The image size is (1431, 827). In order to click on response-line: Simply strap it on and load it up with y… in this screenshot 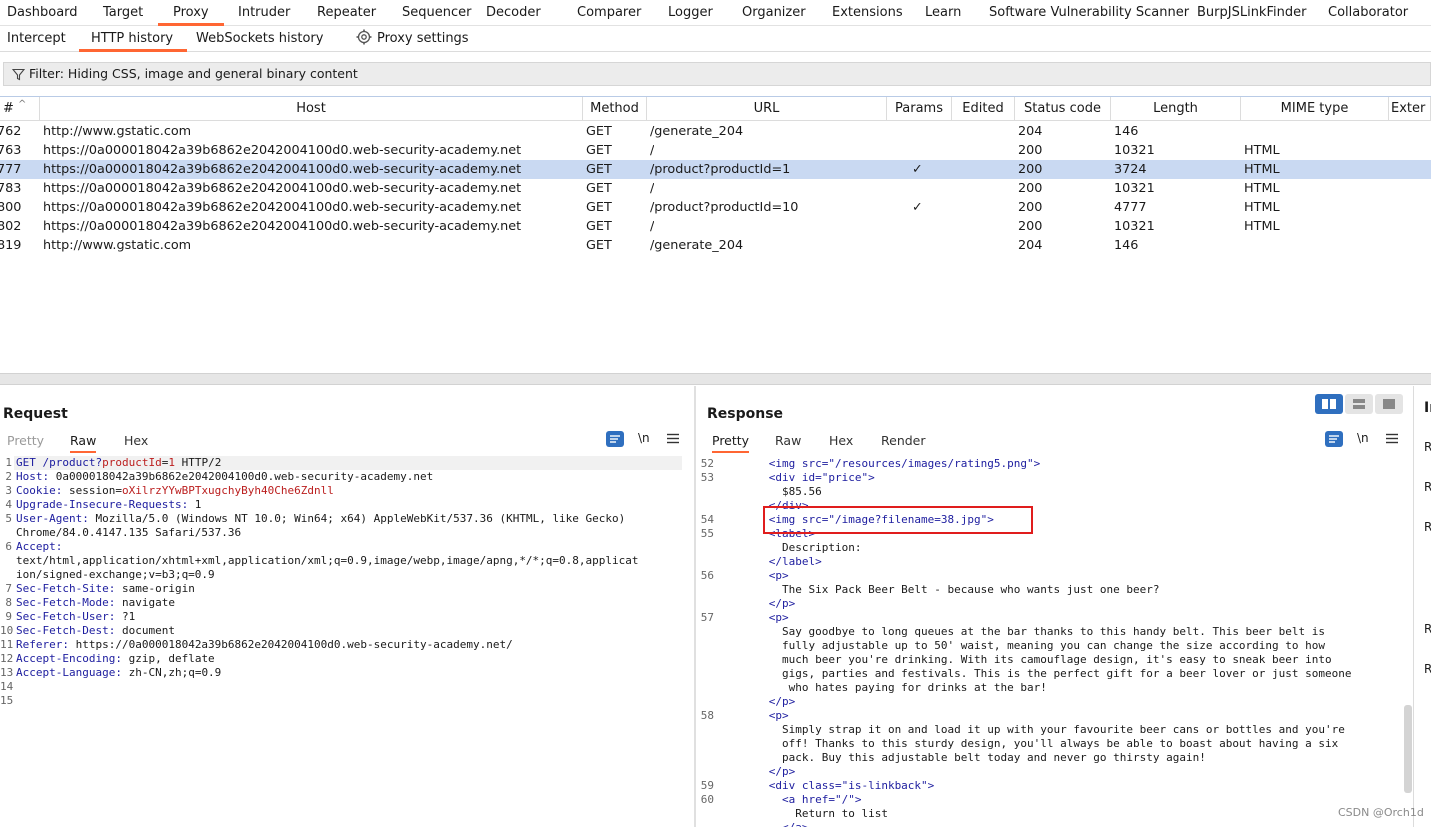, I will do `click(1037, 729)`.